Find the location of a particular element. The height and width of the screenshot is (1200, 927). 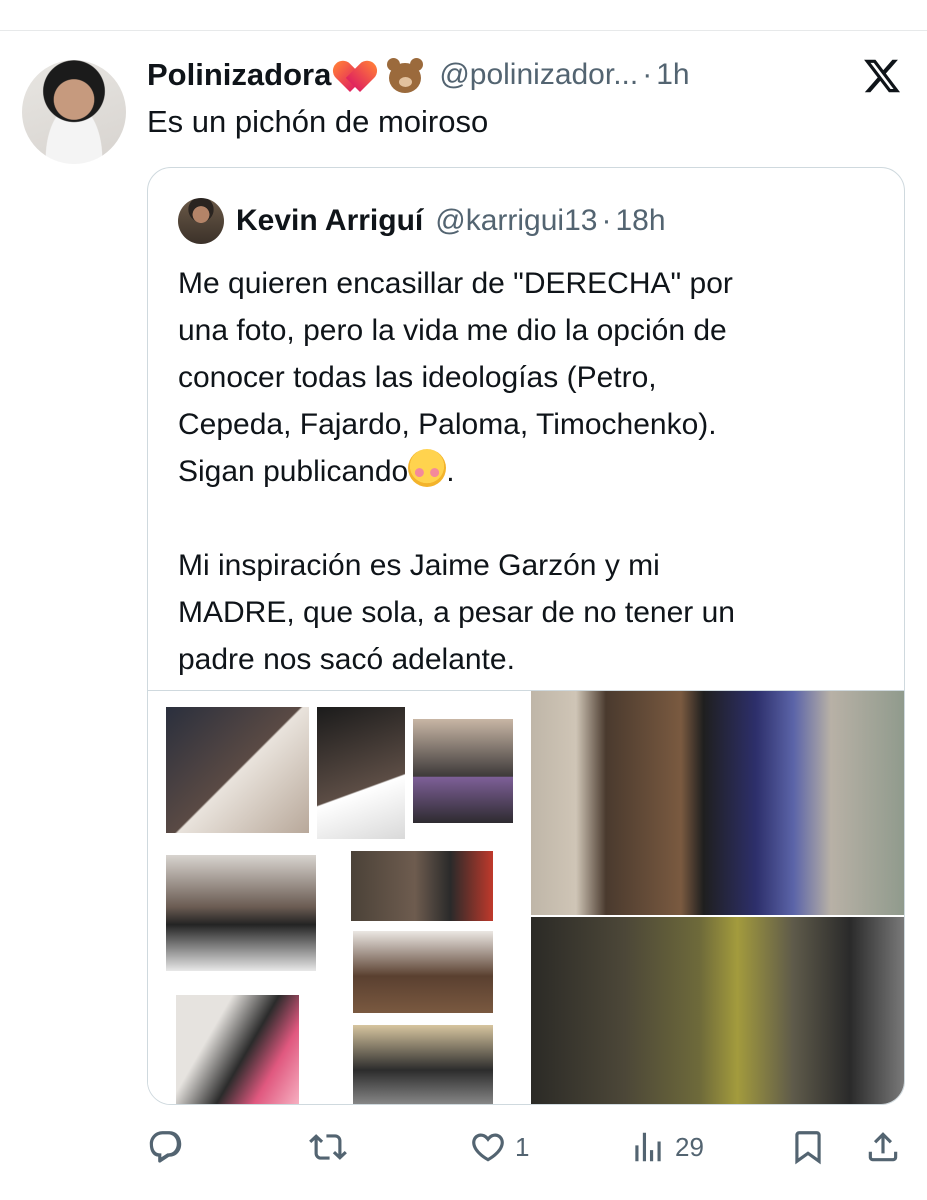

author-name: Polinizadora is located at coordinates (239, 75).